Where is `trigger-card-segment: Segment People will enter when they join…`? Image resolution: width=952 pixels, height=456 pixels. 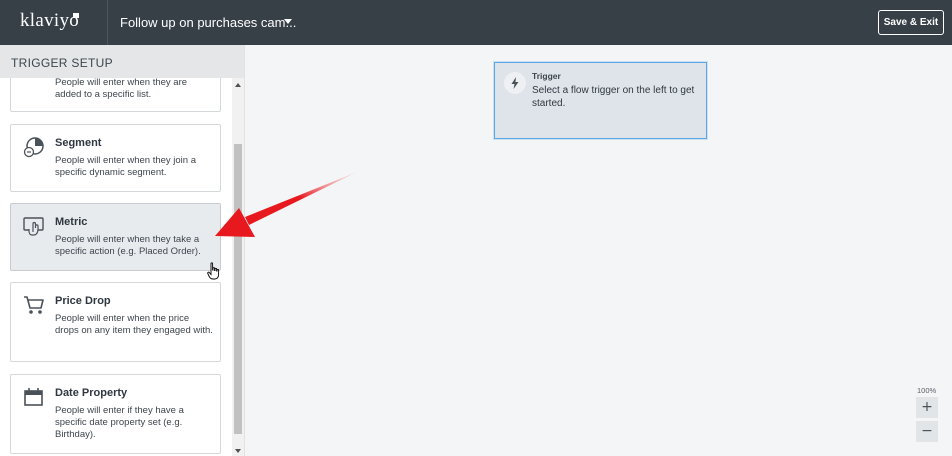 trigger-card-segment: Segment People will enter when they join… is located at coordinates (115, 158).